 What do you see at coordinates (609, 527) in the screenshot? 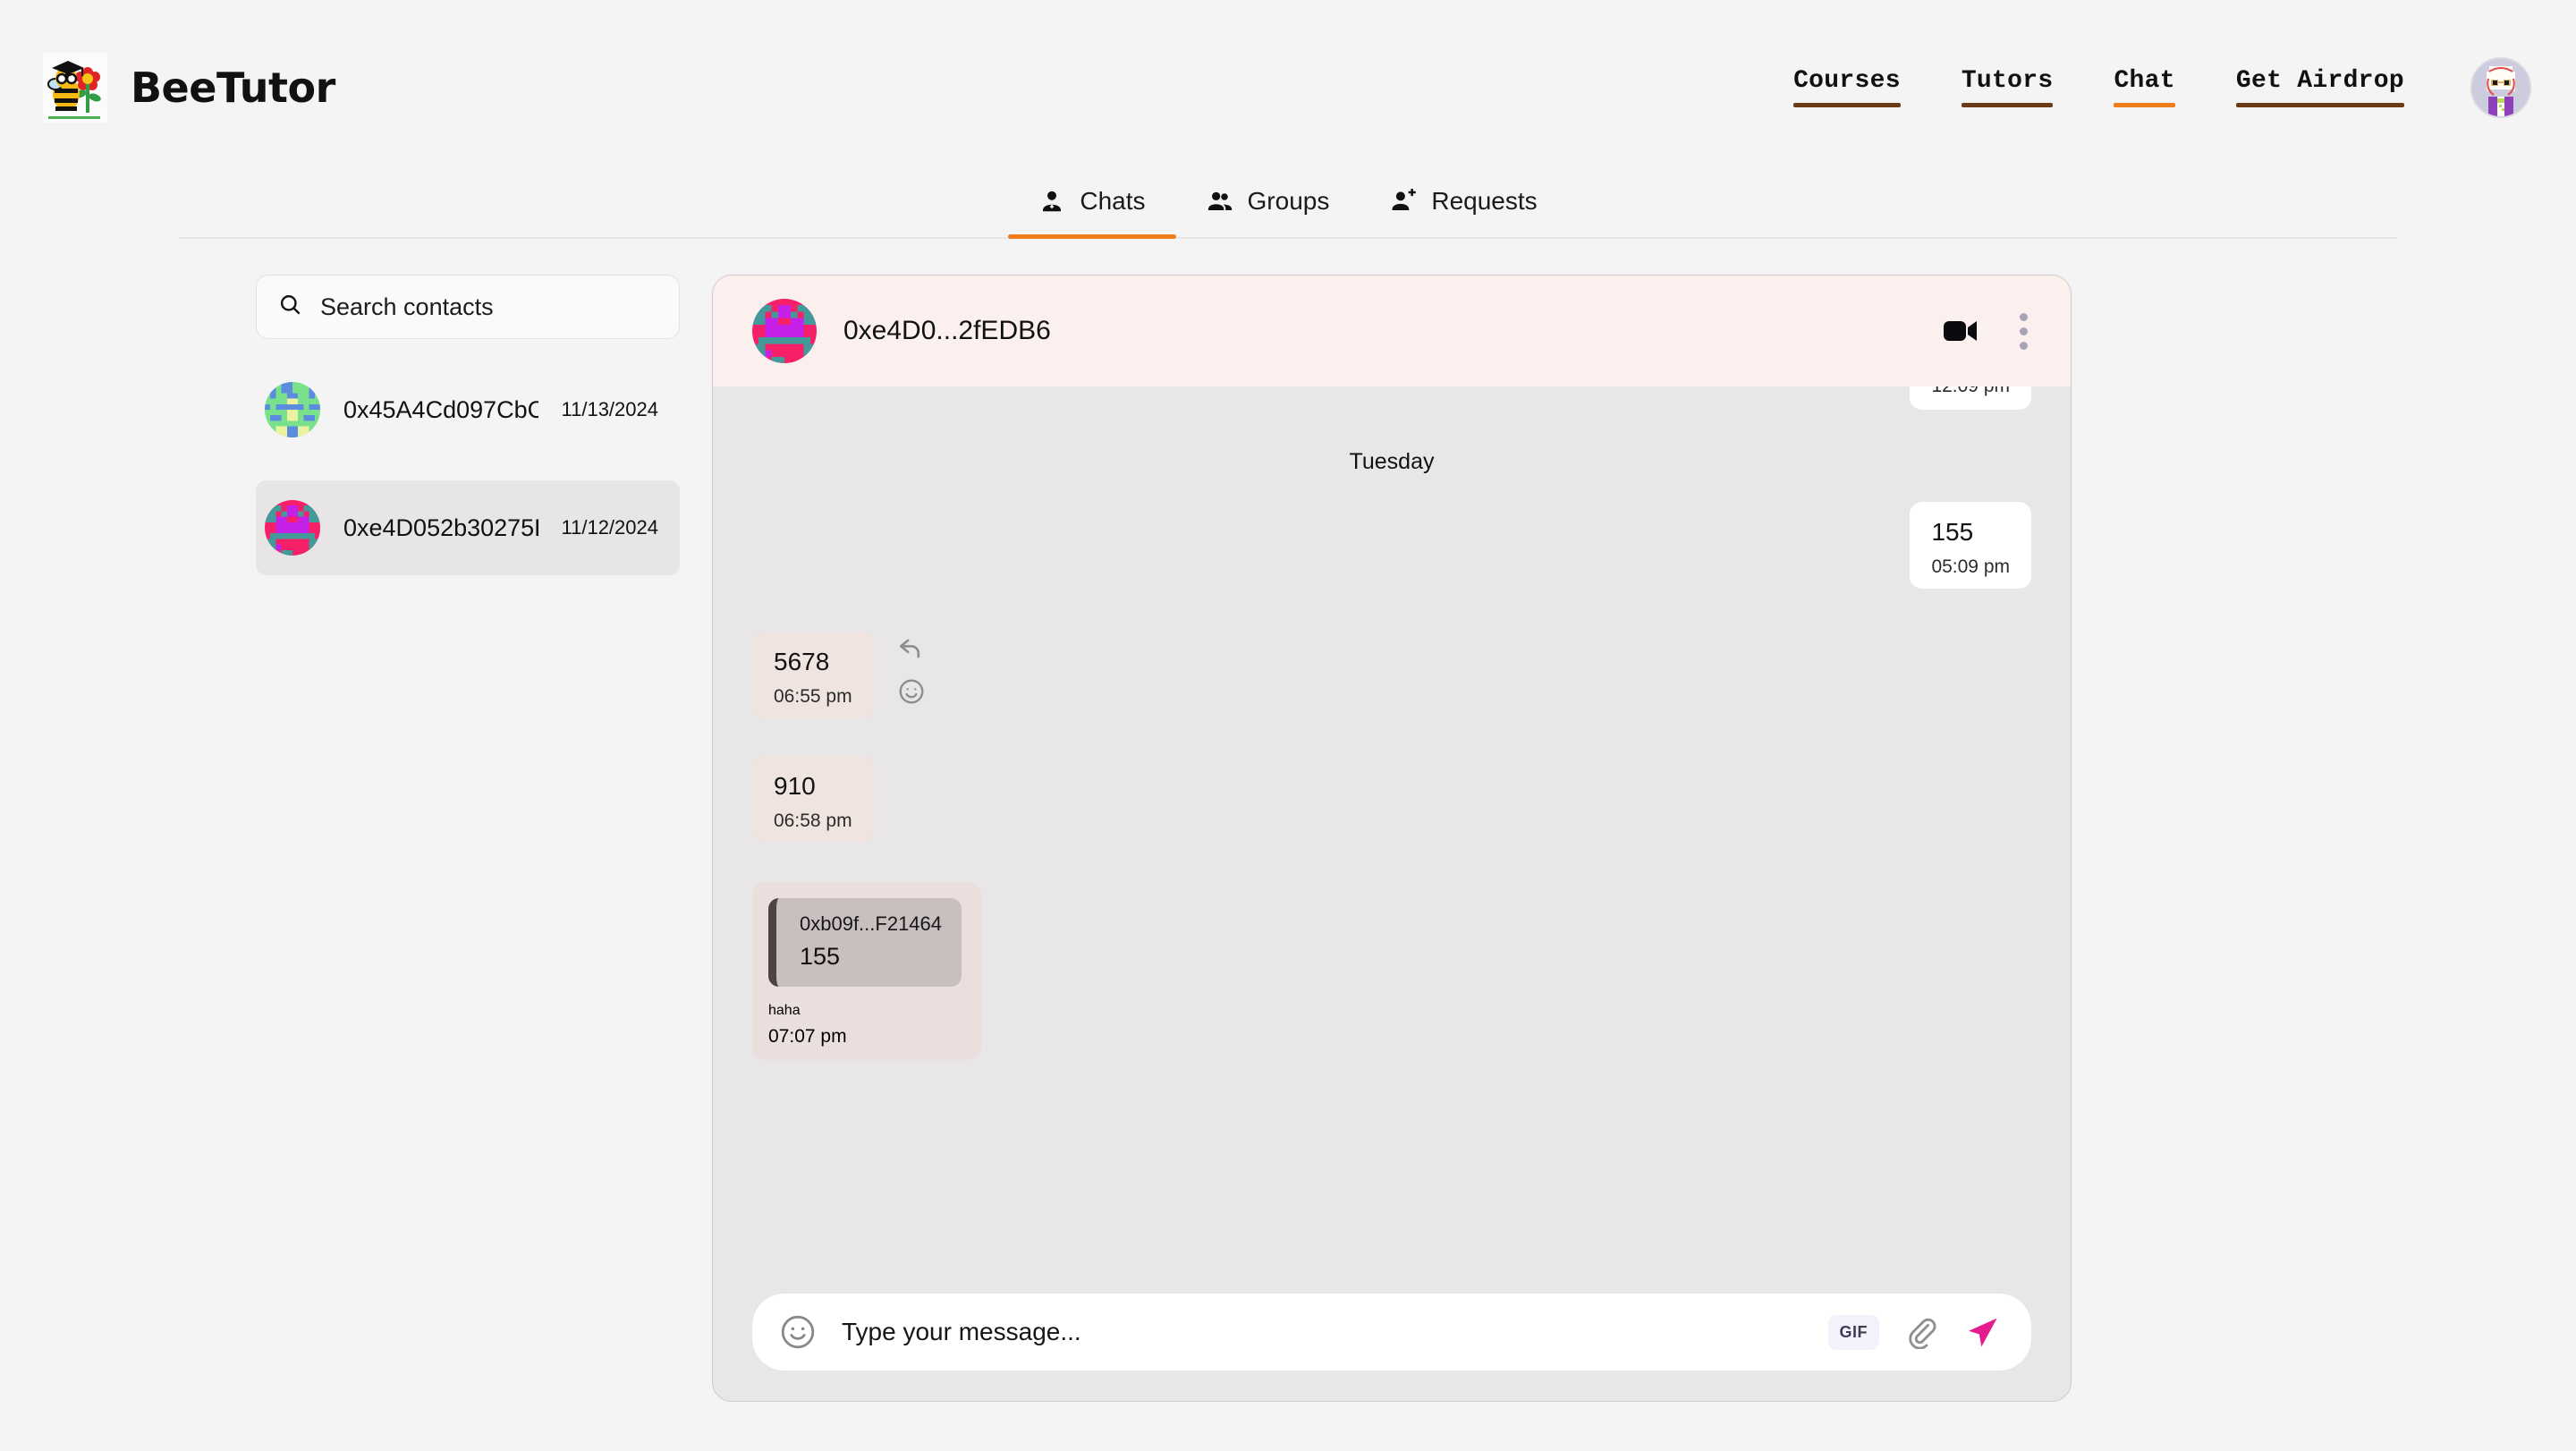
I see `contact-date: 11/12/2024` at bounding box center [609, 527].